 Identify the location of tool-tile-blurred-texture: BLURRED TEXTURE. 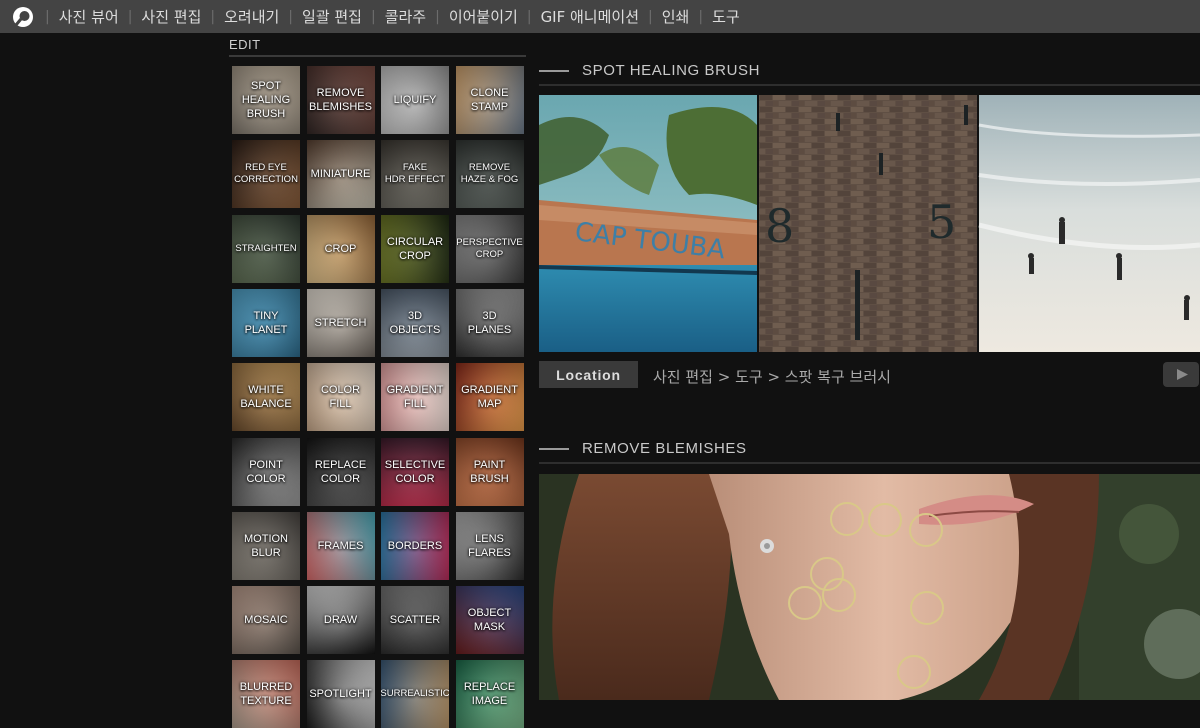
(266, 694).